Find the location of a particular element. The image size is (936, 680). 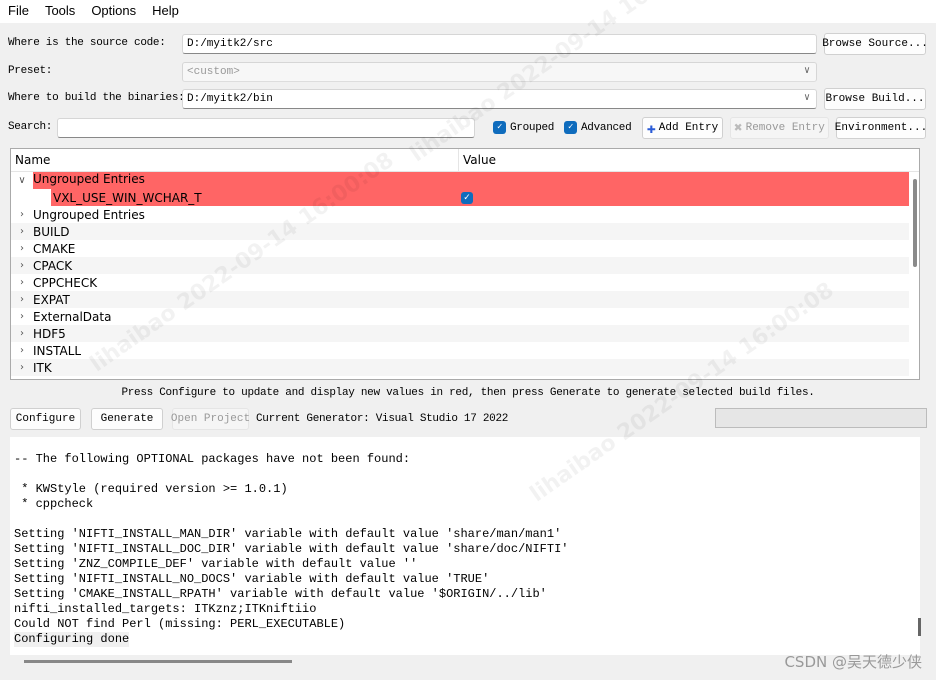

remove-entry-label: Remove Entry is located at coordinates (785, 128).